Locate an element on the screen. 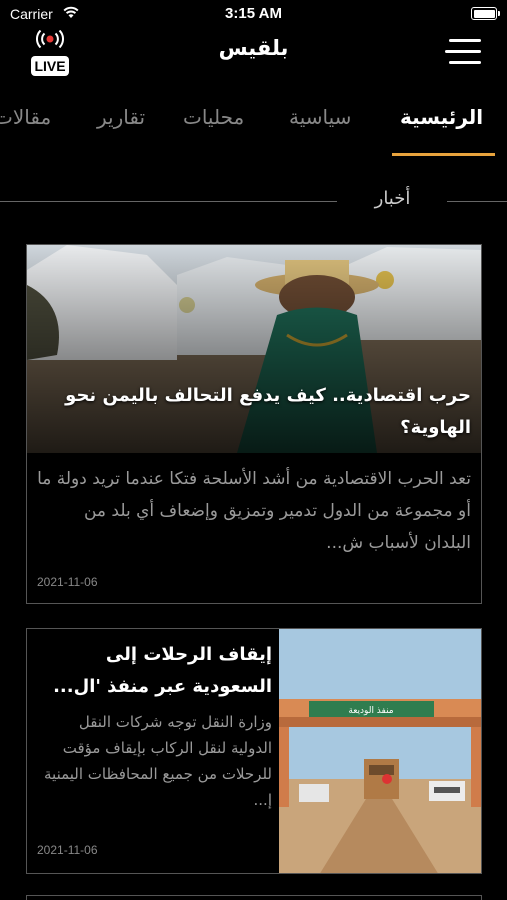 The height and width of the screenshot is (900, 507). active-tab-indicator is located at coordinates (443, 154).